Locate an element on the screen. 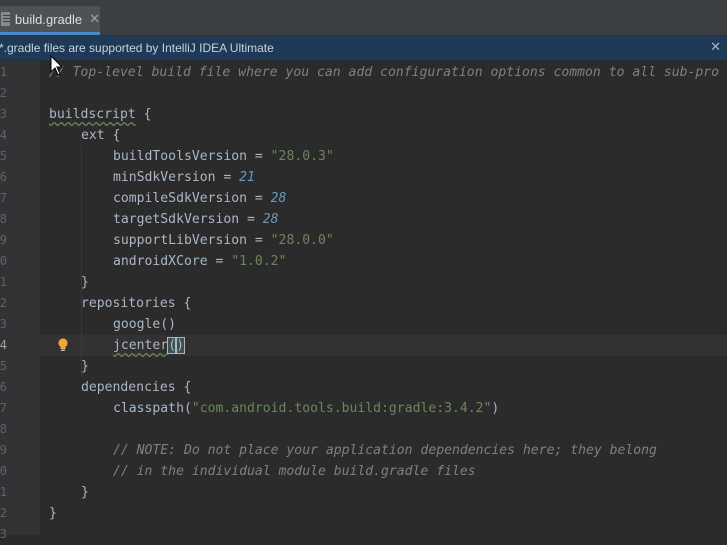  line-number: 22 is located at coordinates (3, 513).